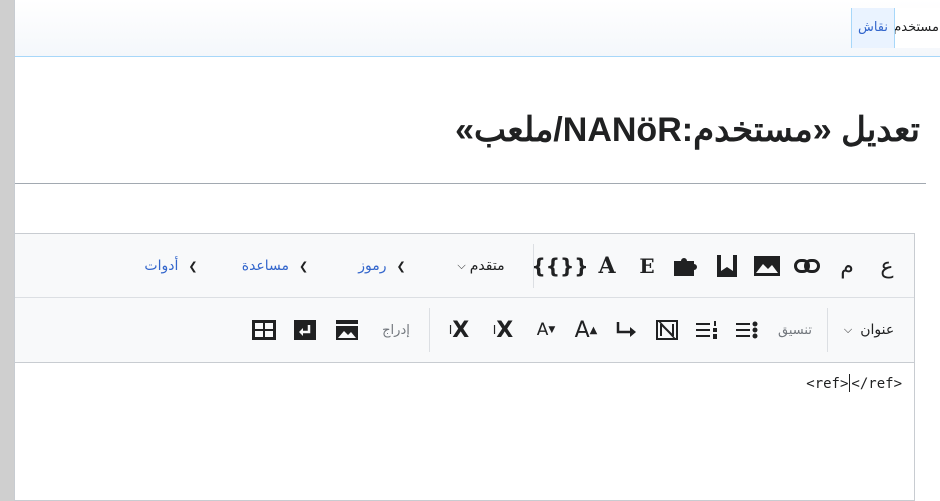 The height and width of the screenshot is (501, 940). Describe the element at coordinates (887, 266) in the screenshot. I see `bold-button: ع` at that location.